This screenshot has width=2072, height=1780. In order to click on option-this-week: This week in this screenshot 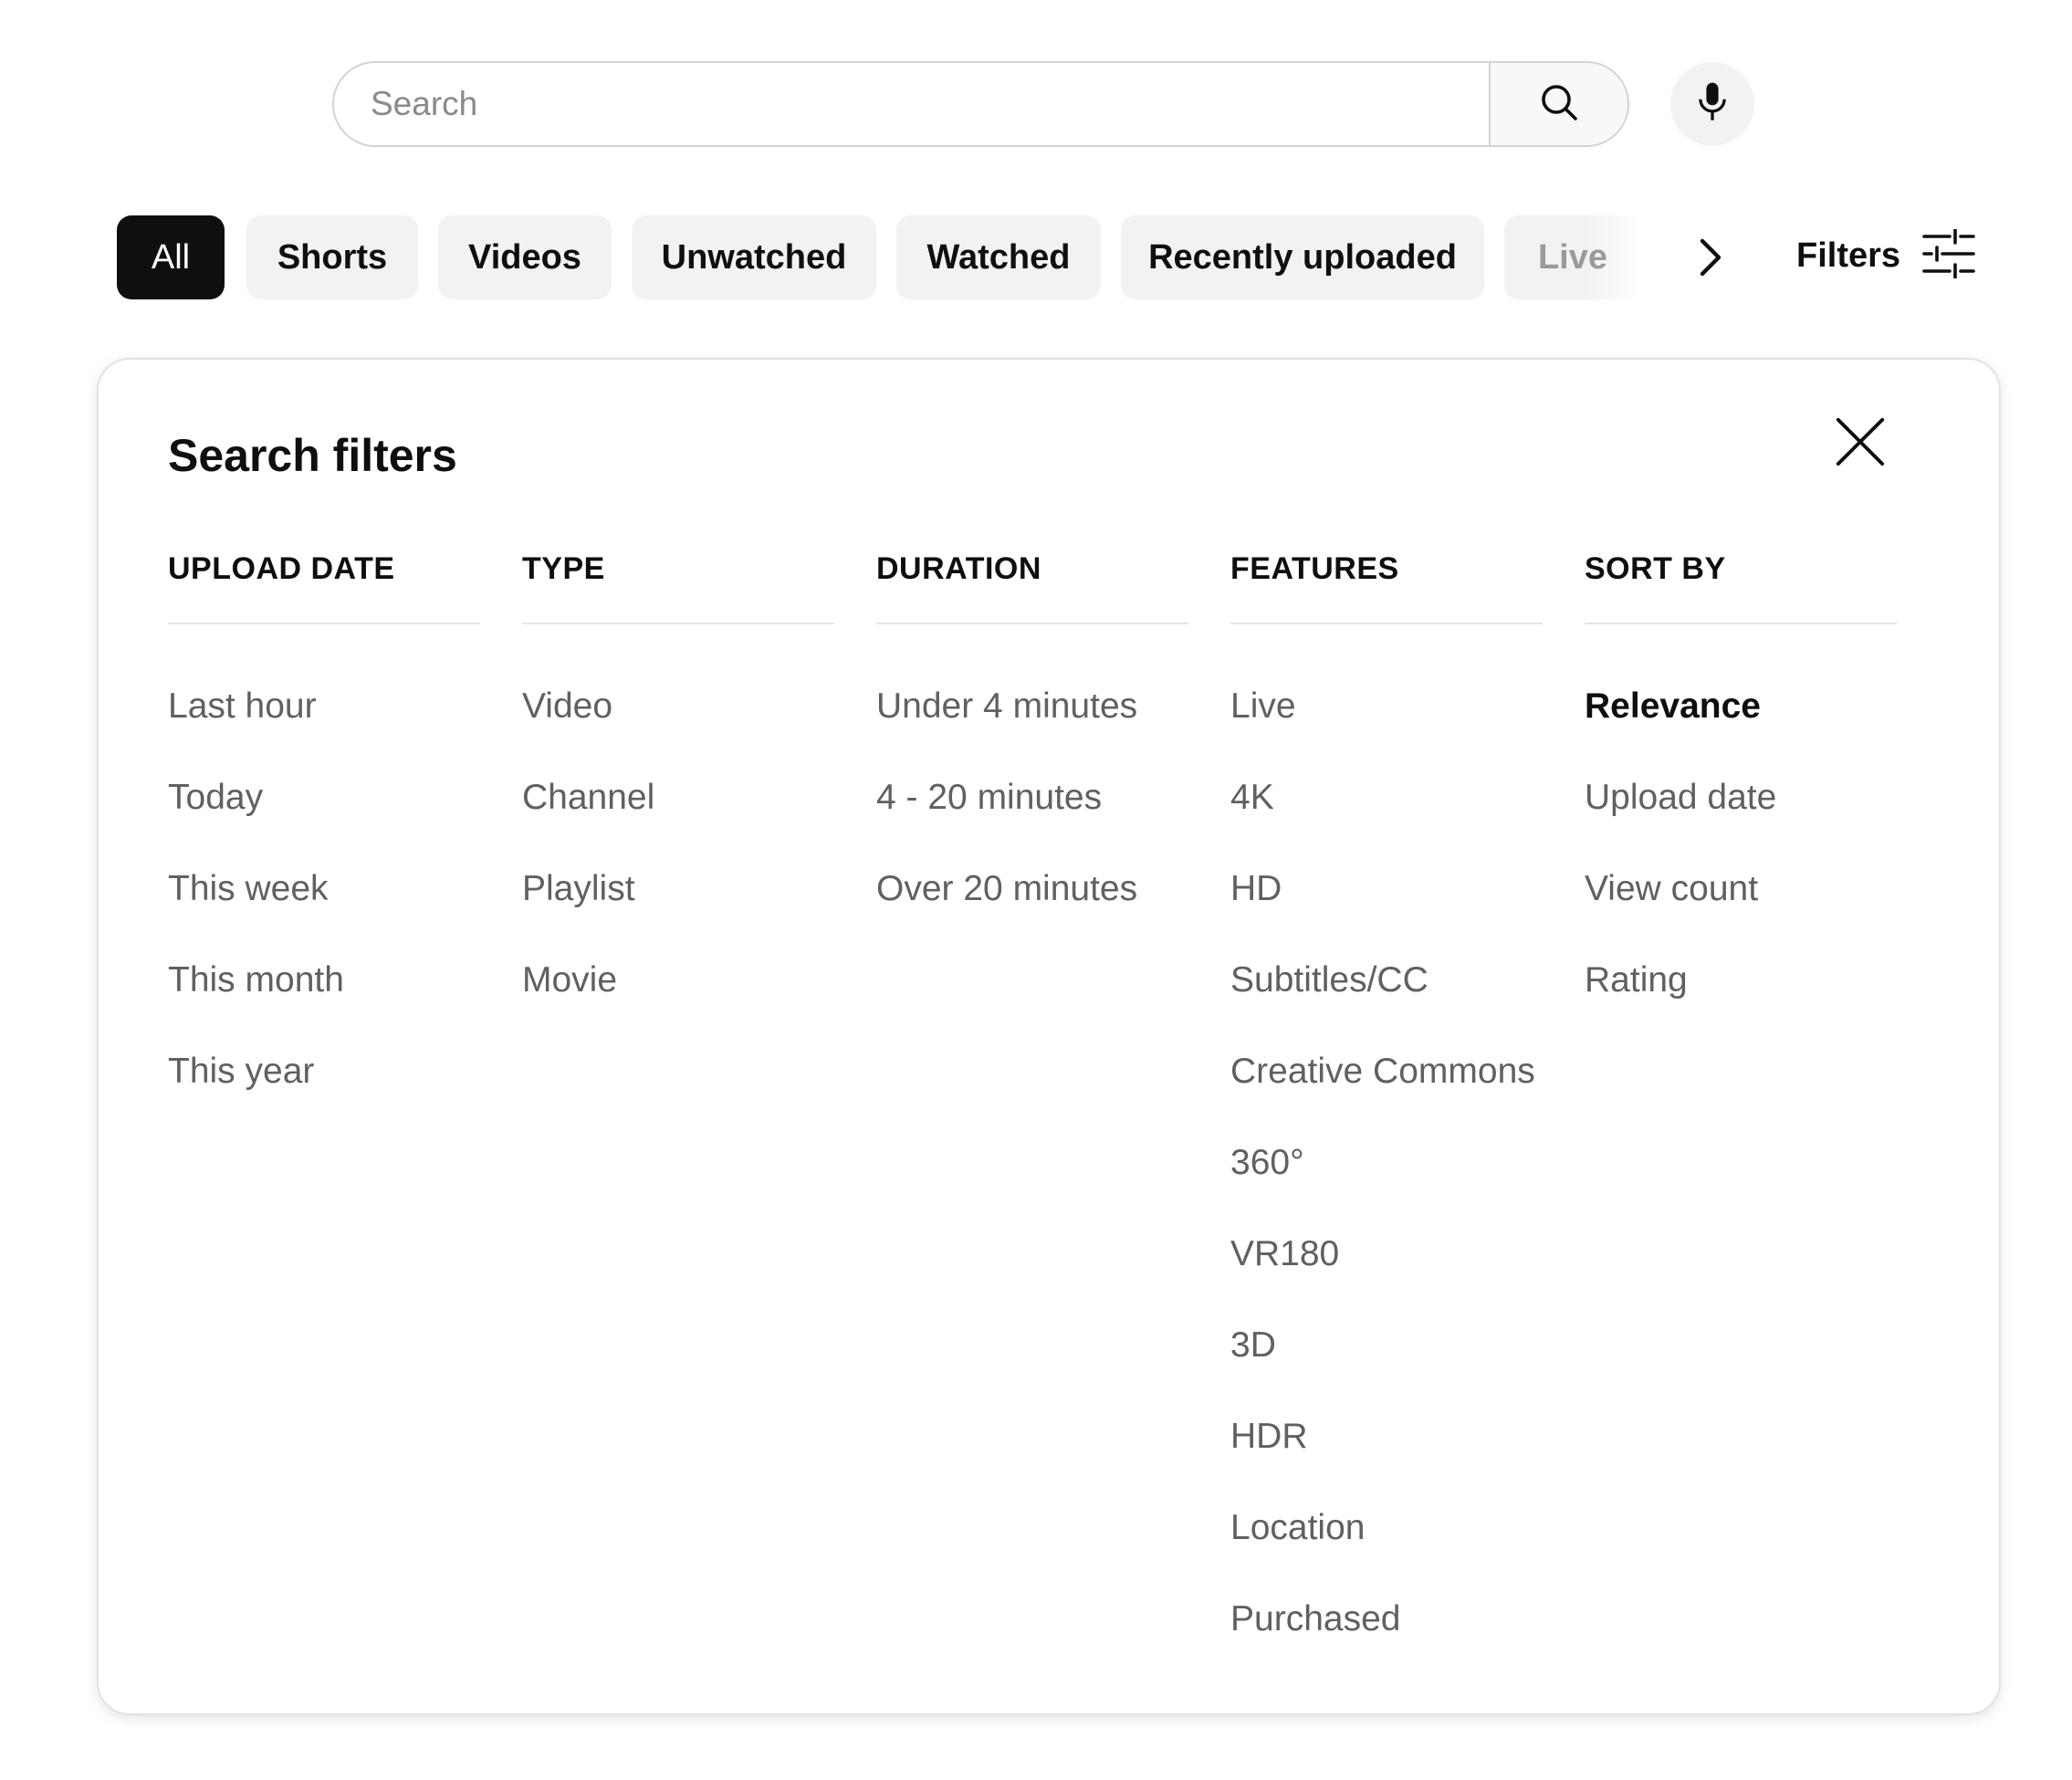, I will do `click(324, 889)`.